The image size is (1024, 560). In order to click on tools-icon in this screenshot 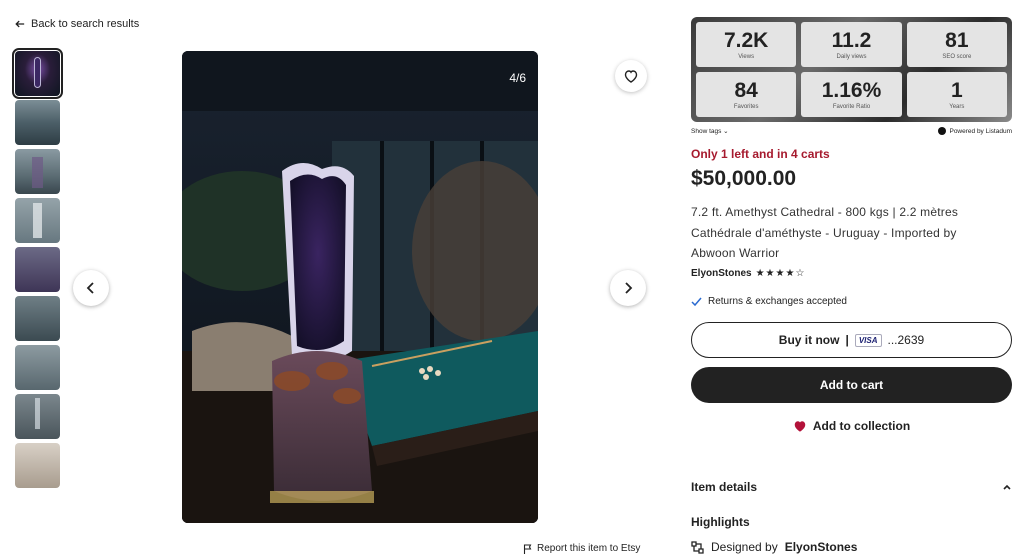, I will do `click(697, 547)`.